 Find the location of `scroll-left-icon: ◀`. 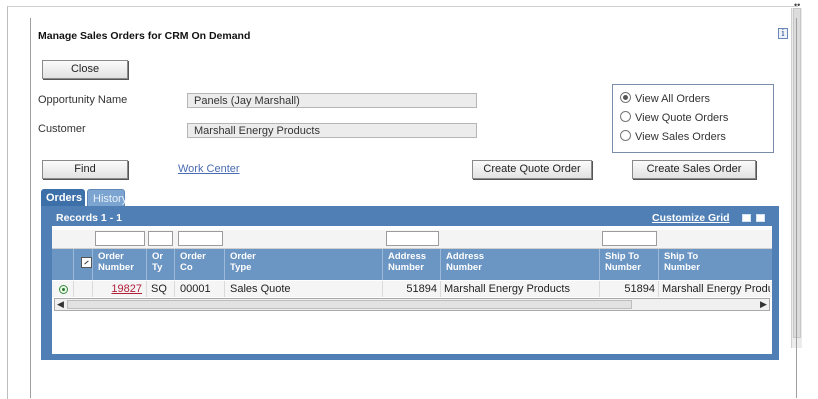

scroll-left-icon: ◀ is located at coordinates (60, 304).